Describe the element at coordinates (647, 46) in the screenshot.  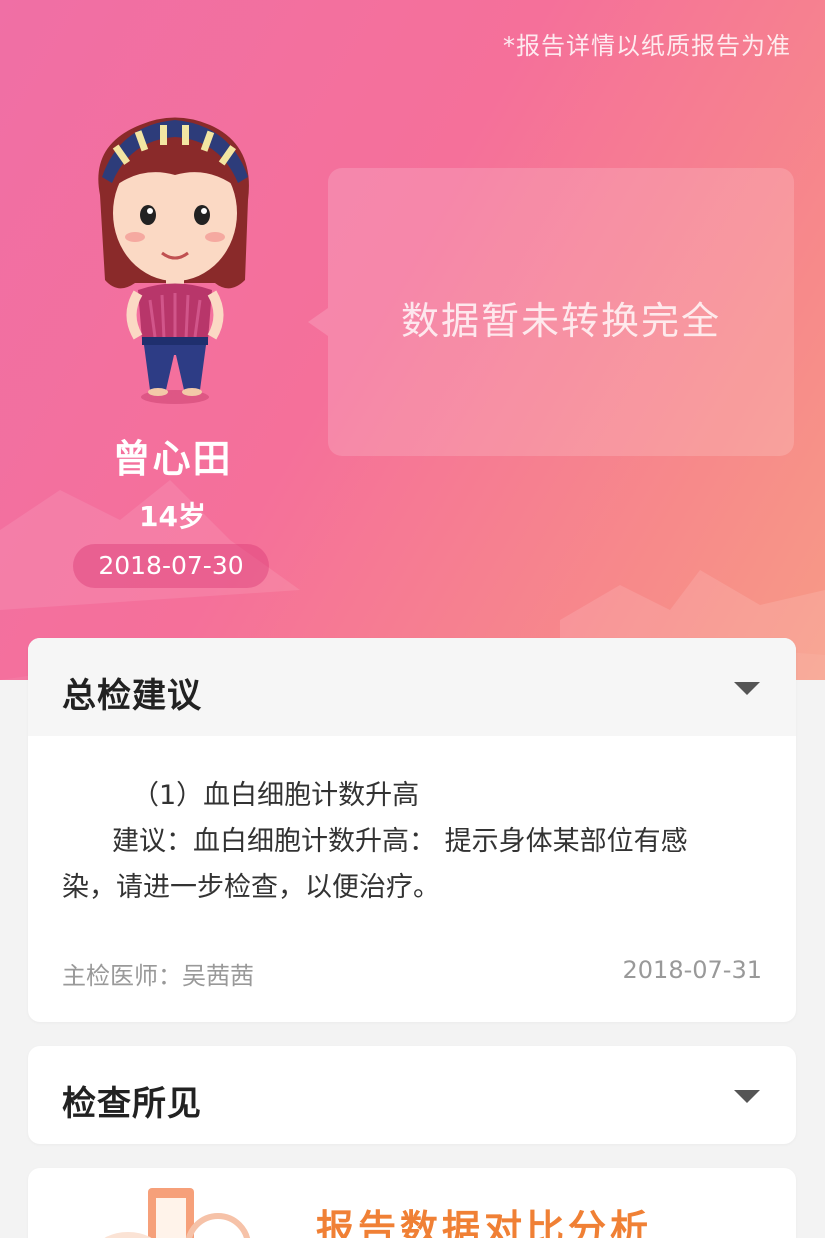
I see `paper-report-notice: *报告详情以纸质报告为准` at that location.